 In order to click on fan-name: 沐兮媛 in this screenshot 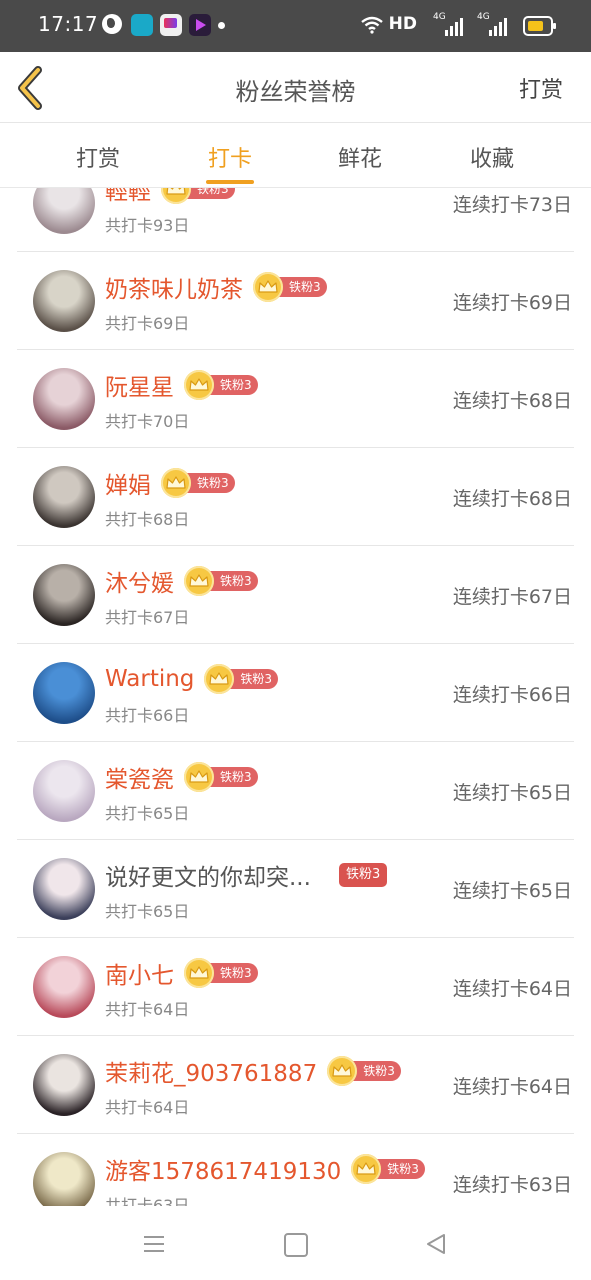, I will do `click(139, 581)`.